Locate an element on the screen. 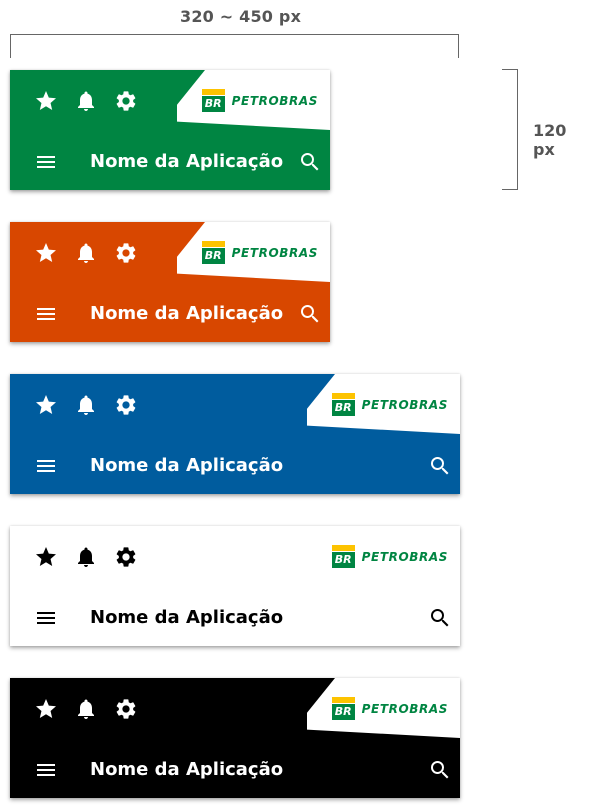 The width and height of the screenshot is (591, 809). app-bar-blue: BR PETROBRAS Nome da Aplicação is located at coordinates (235, 434).